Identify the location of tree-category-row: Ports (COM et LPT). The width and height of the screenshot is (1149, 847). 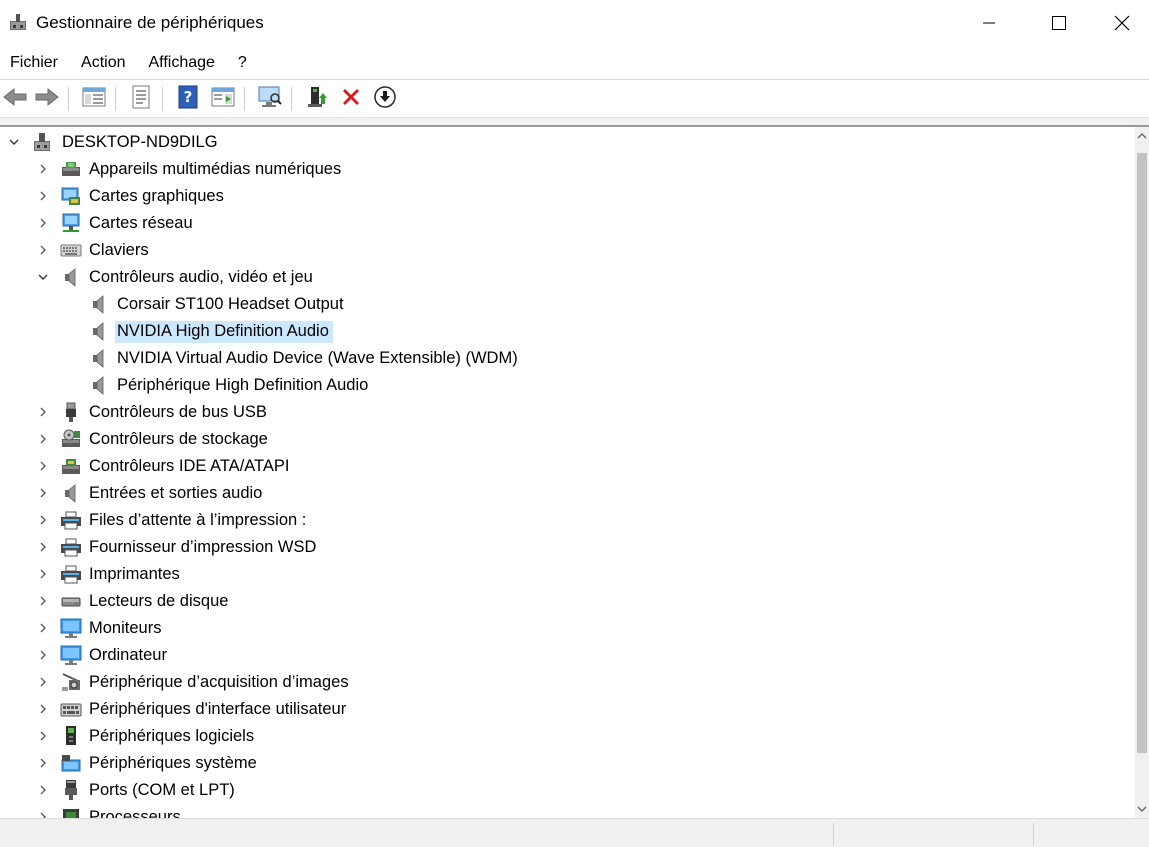
(567, 789).